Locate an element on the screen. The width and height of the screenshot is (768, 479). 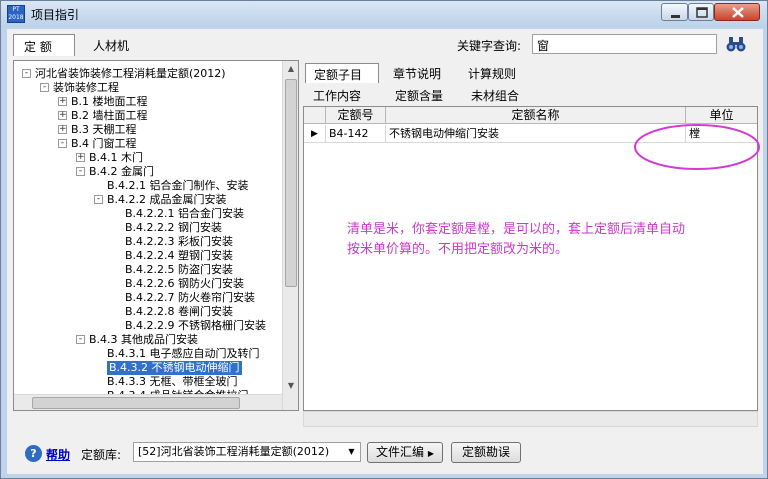
tree-item: - 装饰装修工程 is located at coordinates (148, 88).